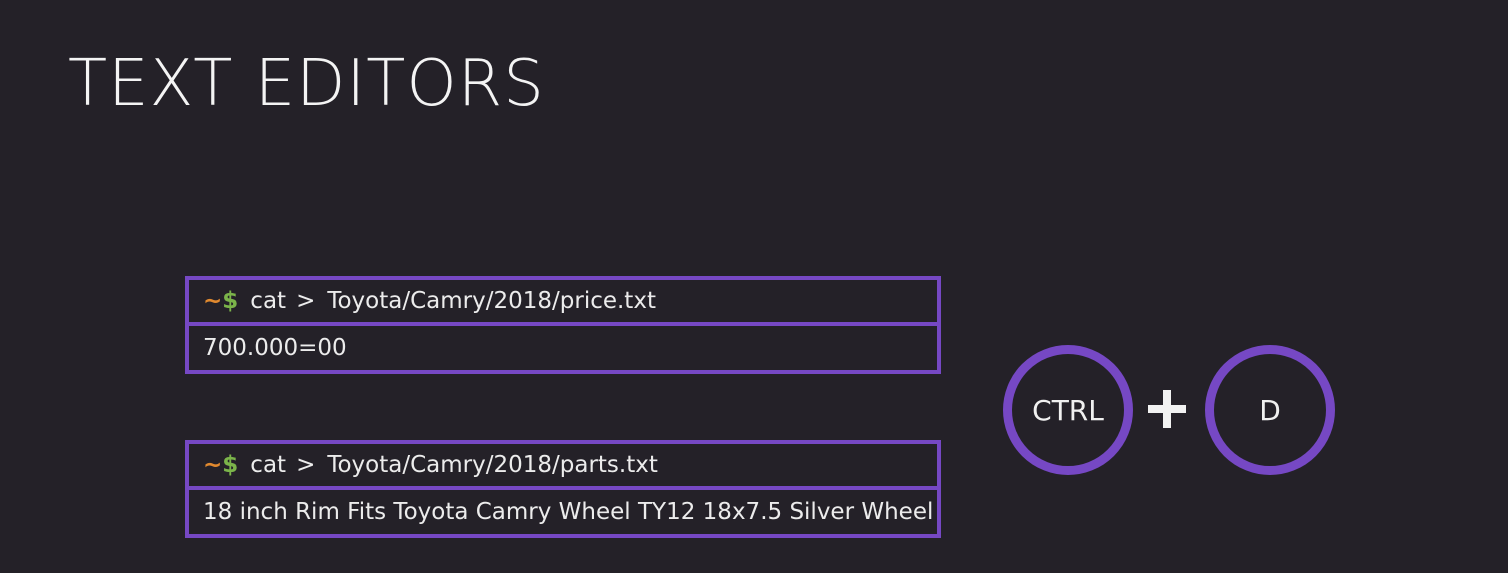  Describe the element at coordinates (1167, 409) in the screenshot. I see `plus-icon` at that location.